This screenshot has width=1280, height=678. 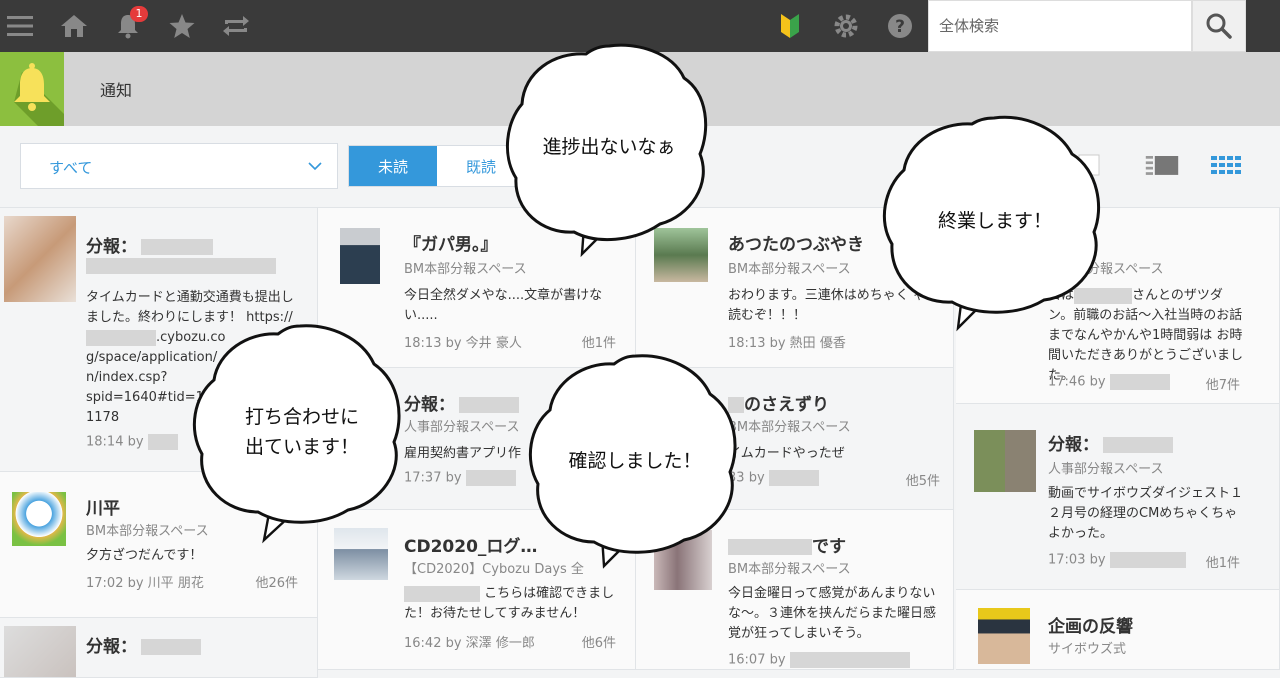 I want to click on gear-icon, so click(x=846, y=26).